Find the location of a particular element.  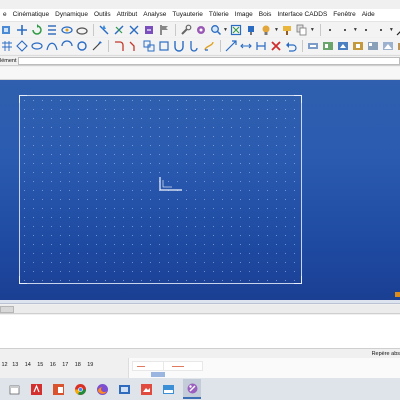

zoom-fit-icon is located at coordinates (6, 29).